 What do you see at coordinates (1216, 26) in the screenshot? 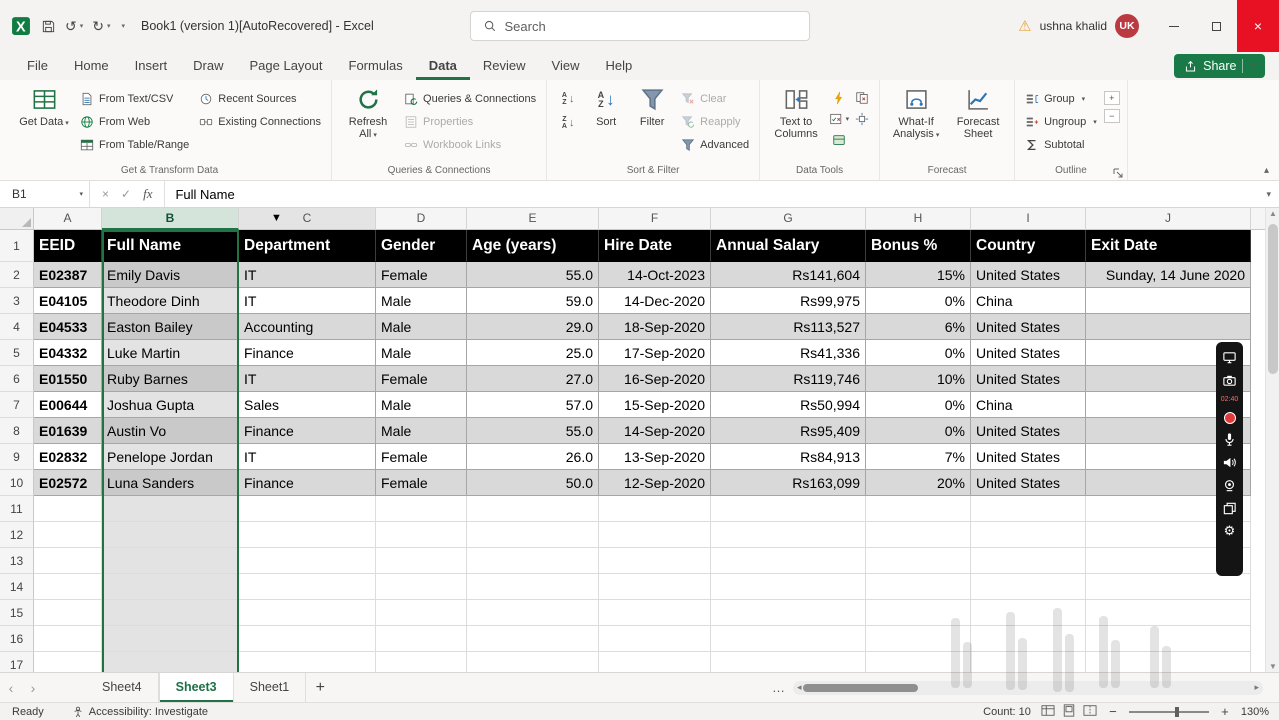
I see `maximize-button` at bounding box center [1216, 26].